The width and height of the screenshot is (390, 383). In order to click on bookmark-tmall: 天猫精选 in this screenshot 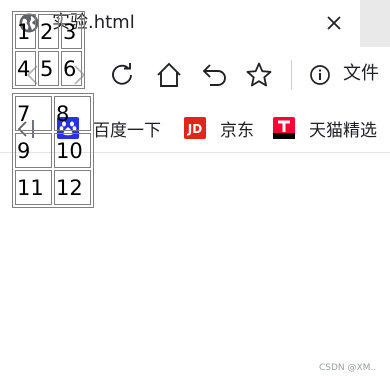, I will do `click(325, 128)`.